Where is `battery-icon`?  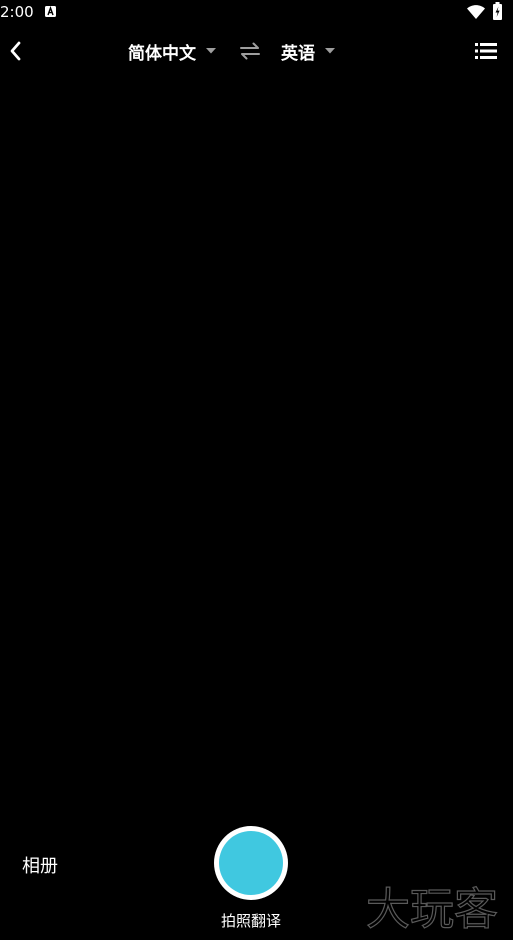 battery-icon is located at coordinates (497, 11).